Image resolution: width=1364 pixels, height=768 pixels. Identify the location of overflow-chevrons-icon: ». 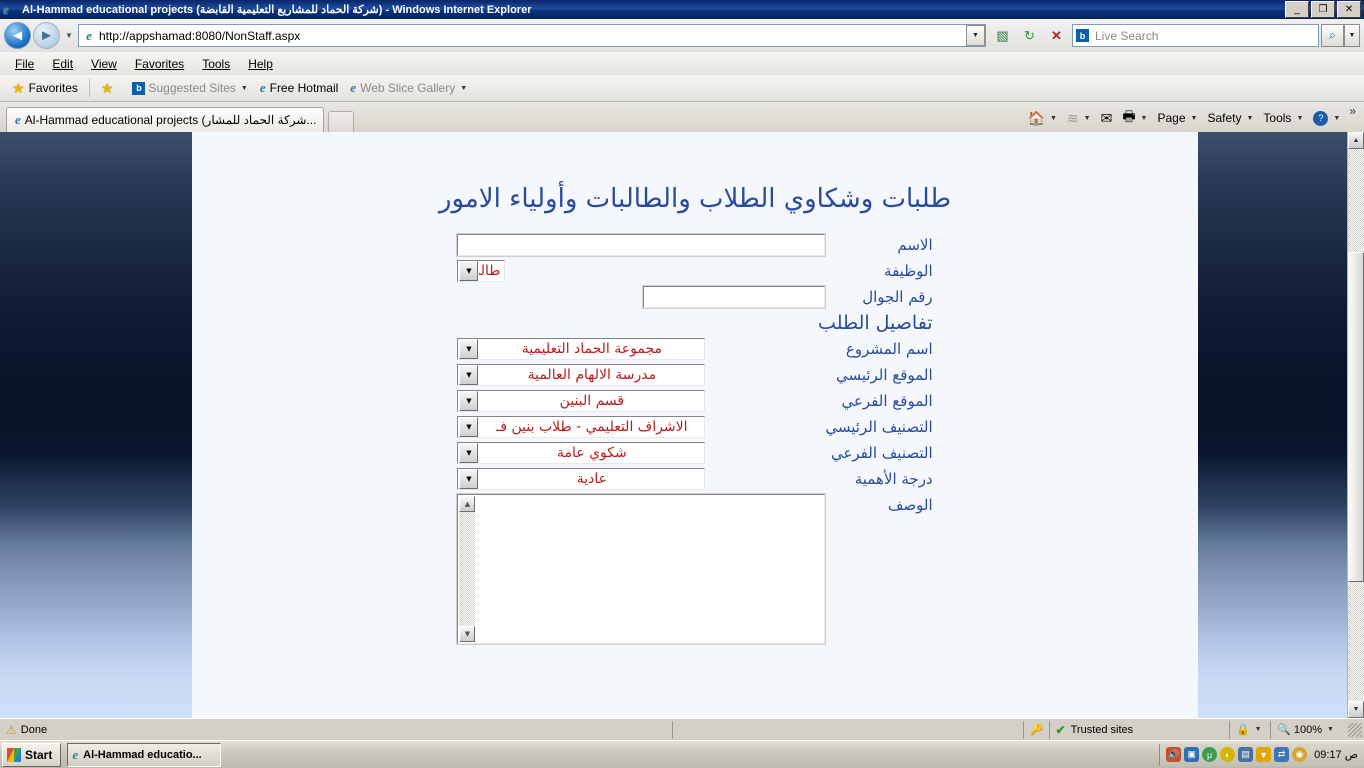
(1352, 111).